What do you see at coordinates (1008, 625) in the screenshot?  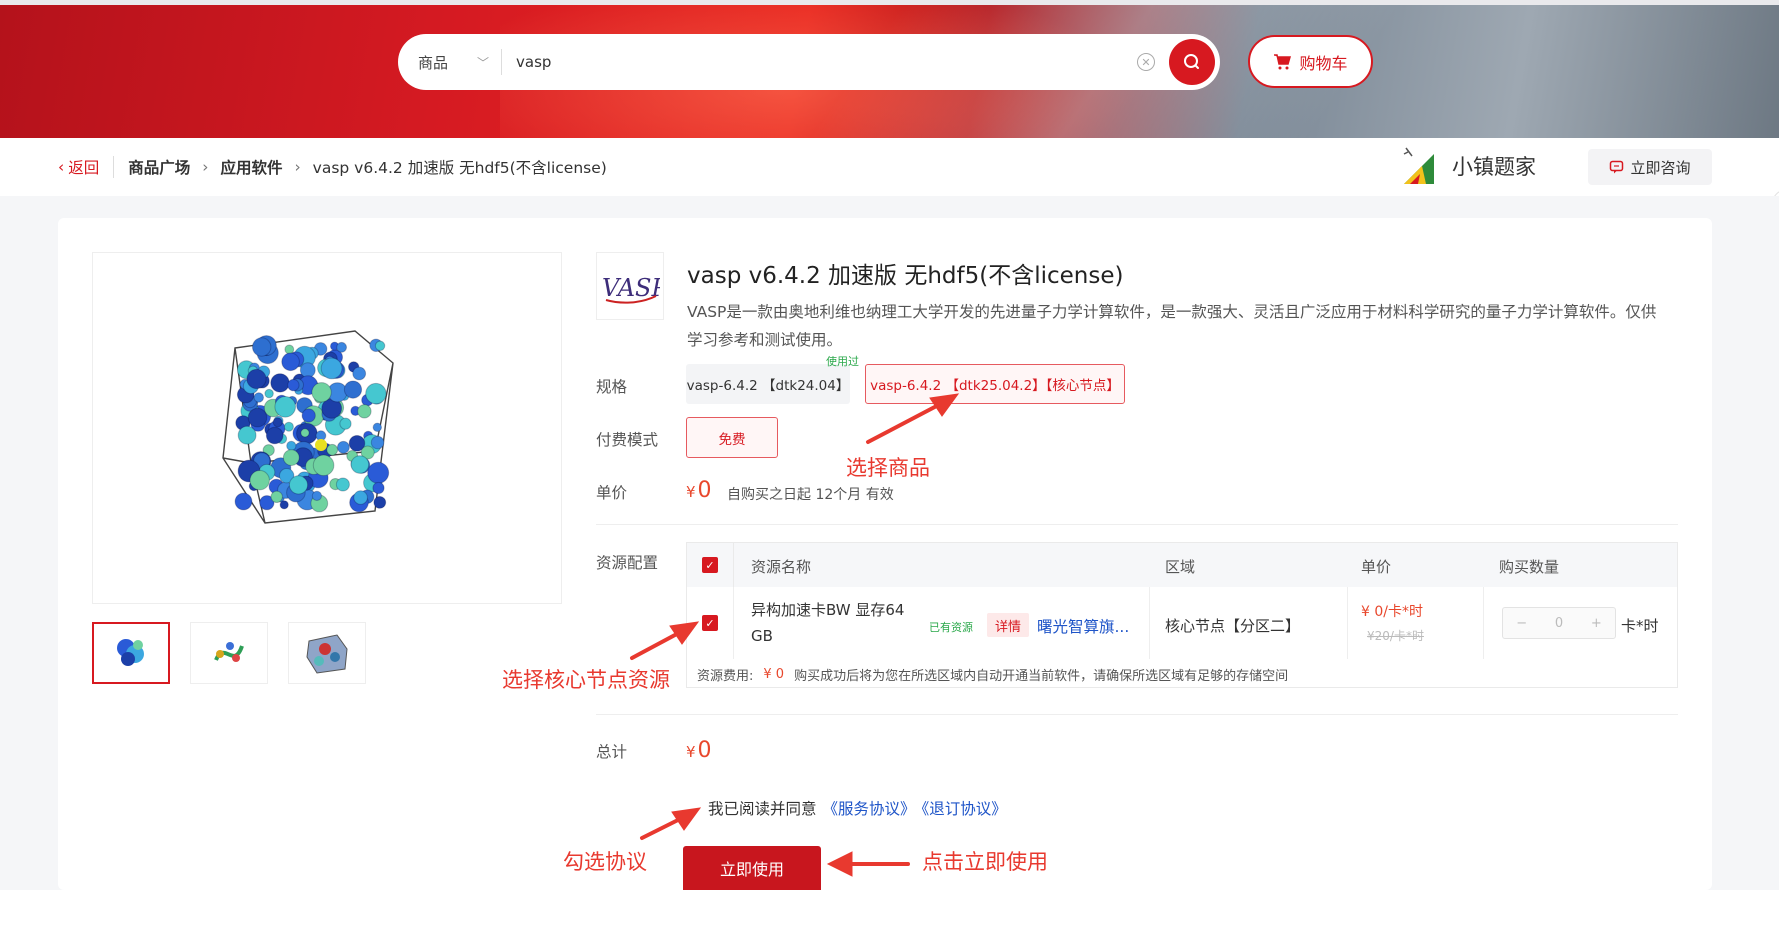 I see `detail-tag: 详情` at bounding box center [1008, 625].